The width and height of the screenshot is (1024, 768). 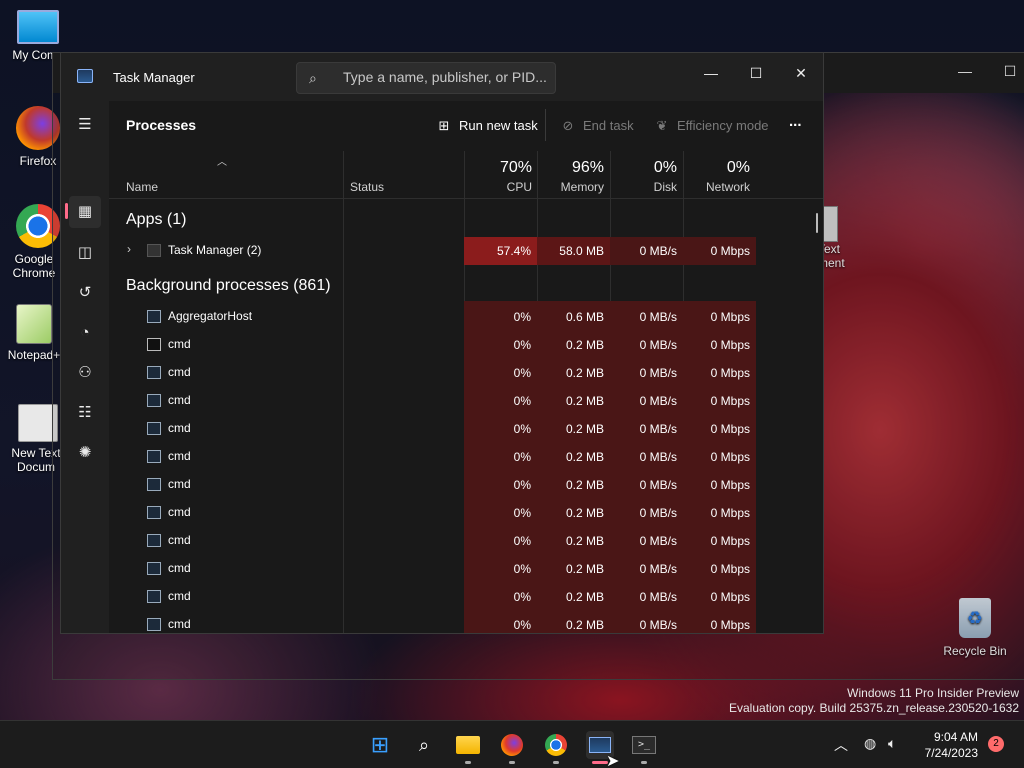 I want to click on maximize-button: ☐, so click(x=756, y=73).